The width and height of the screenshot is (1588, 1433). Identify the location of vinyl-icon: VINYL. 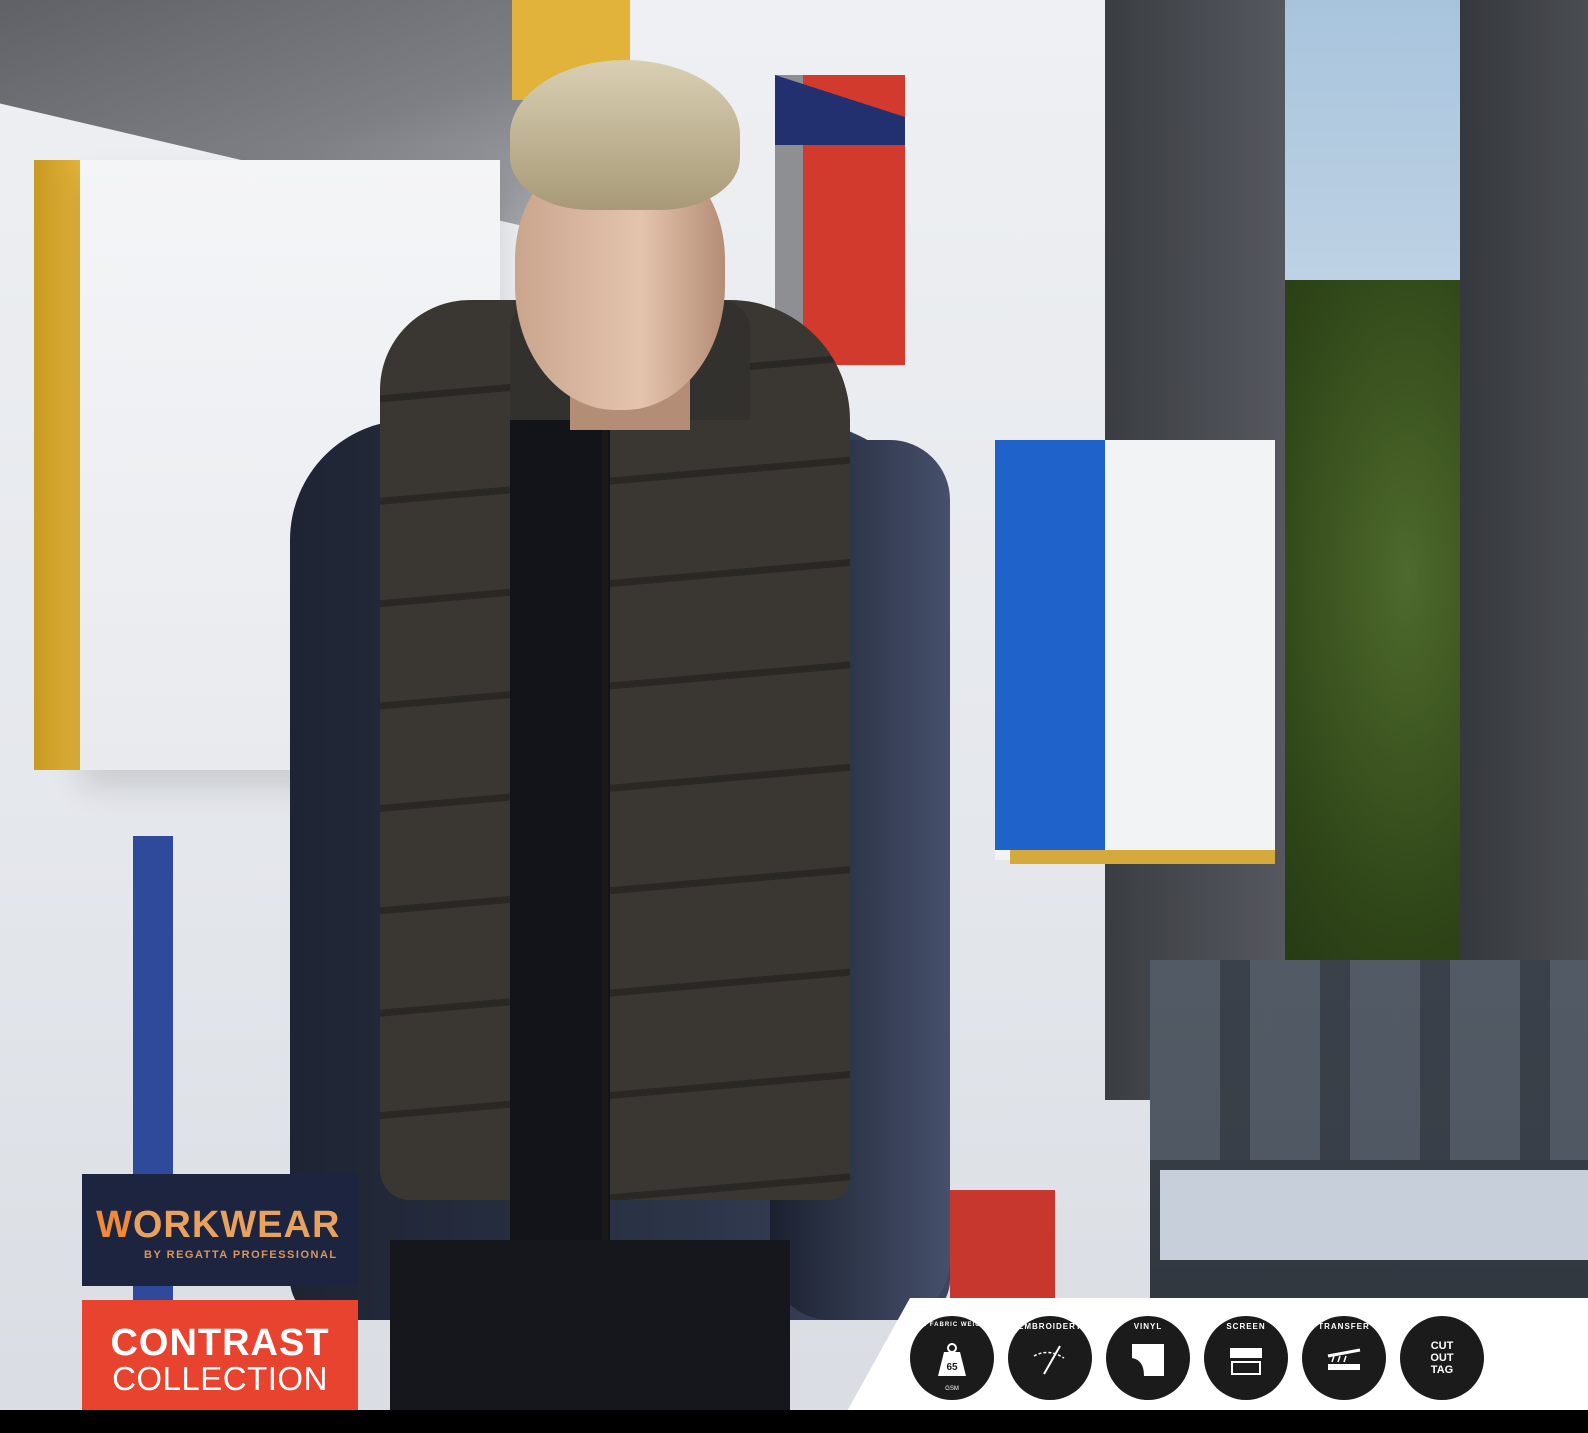
(1148, 1358).